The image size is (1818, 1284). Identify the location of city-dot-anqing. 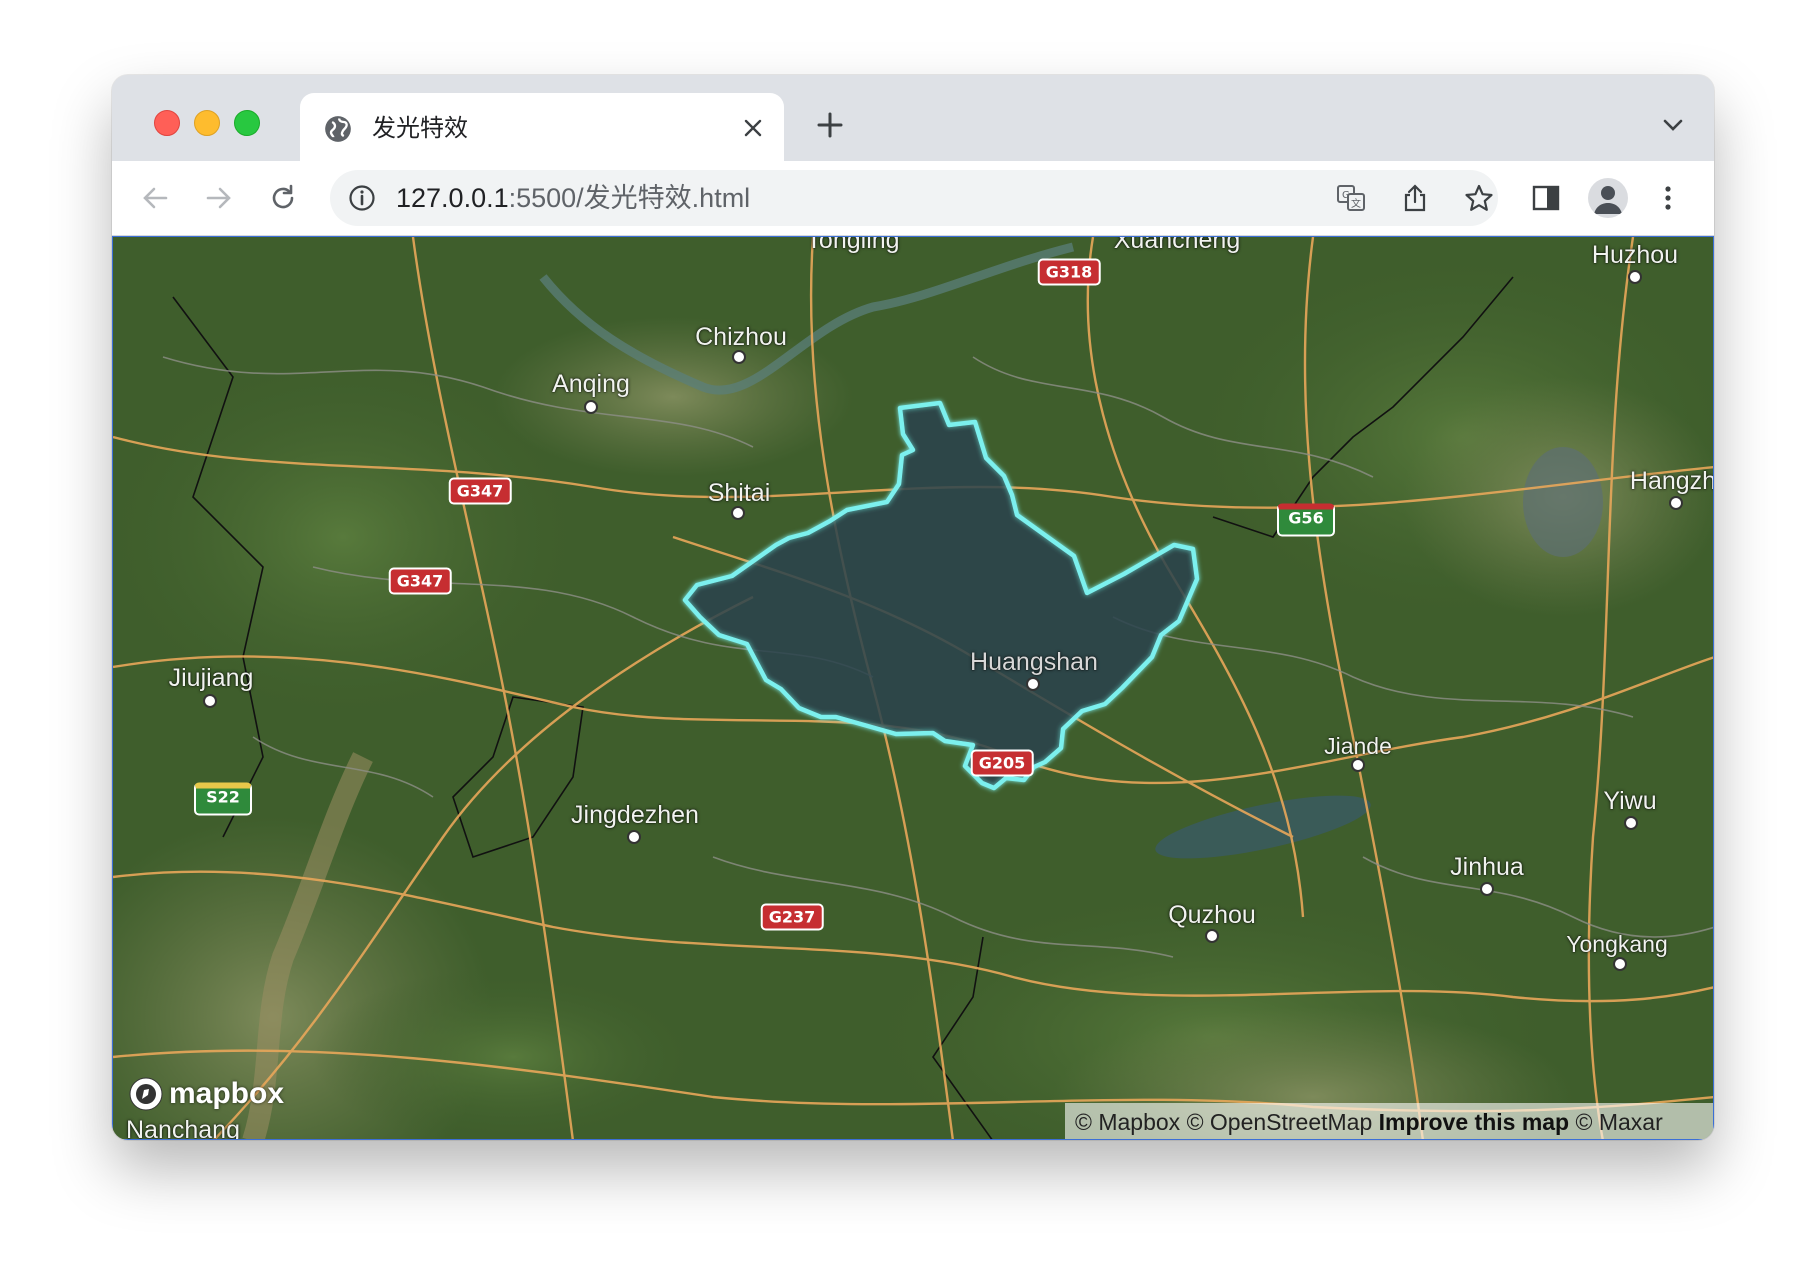
(591, 407).